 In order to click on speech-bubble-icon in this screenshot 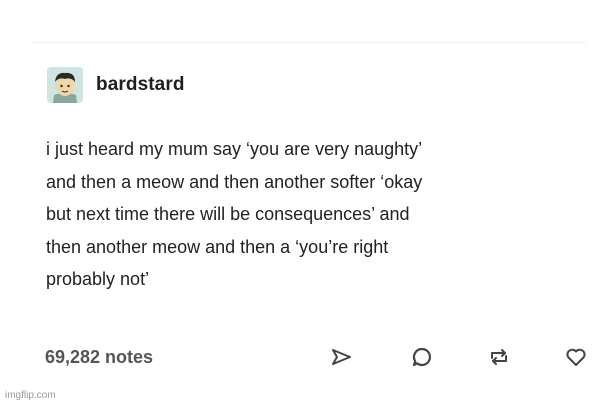, I will do `click(422, 357)`.